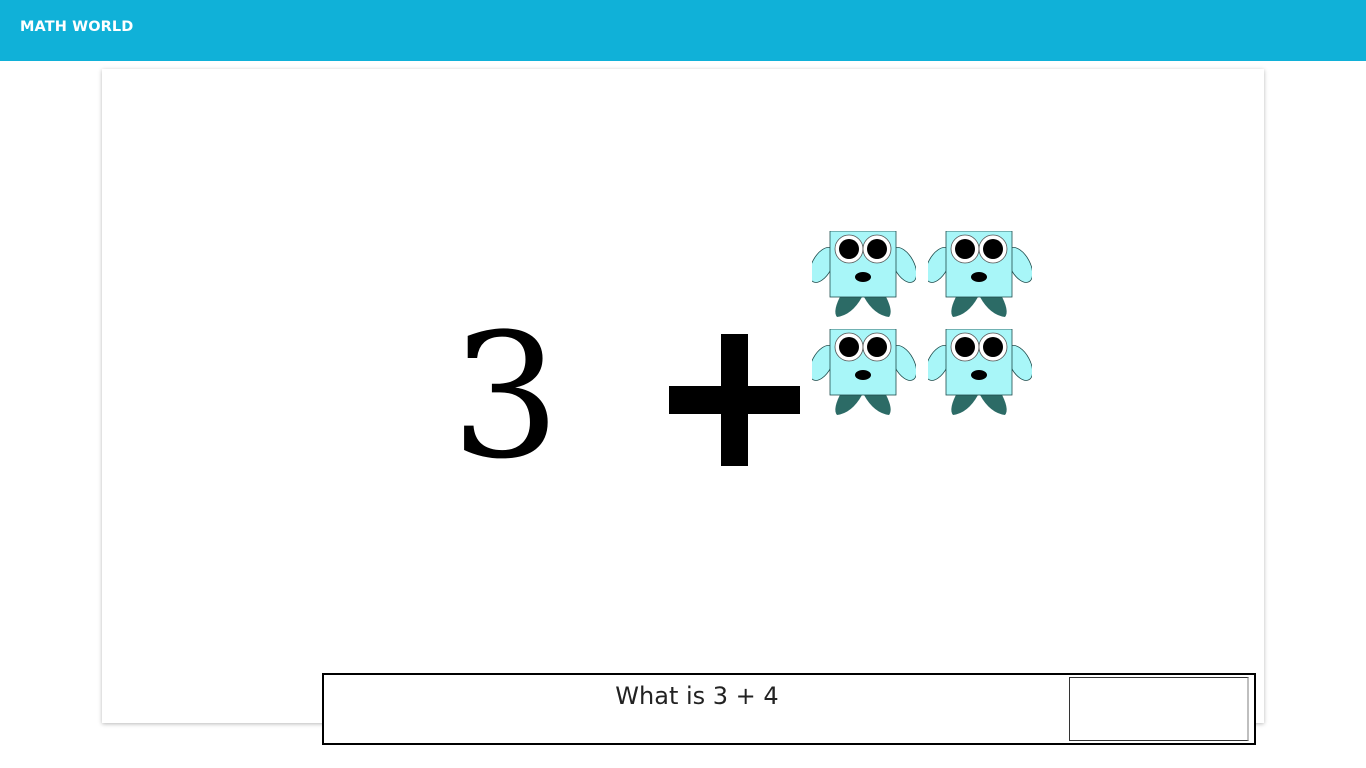  I want to click on app-header: MATH WORLD, so click(683, 30).